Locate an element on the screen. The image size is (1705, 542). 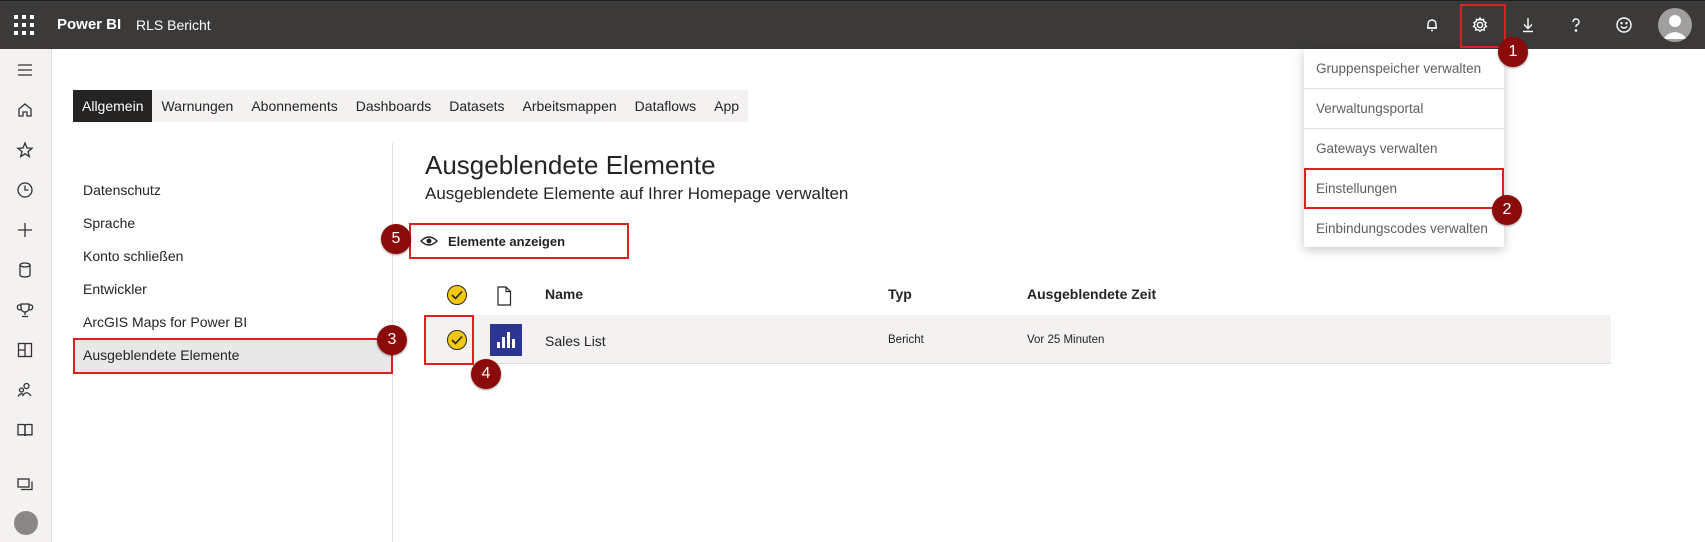
menu-item-settings: Einstellungen is located at coordinates (1404, 189).